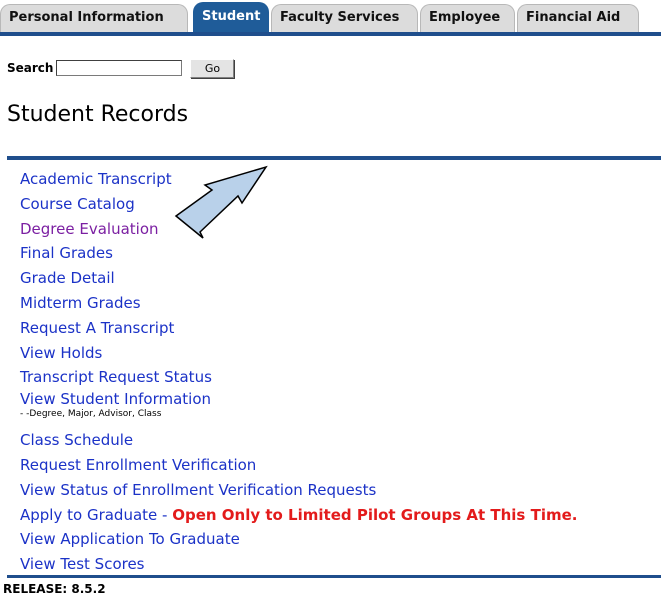 The width and height of the screenshot is (661, 600). What do you see at coordinates (67, 278) in the screenshot?
I see `link-grade-detail: Grade Detail` at bounding box center [67, 278].